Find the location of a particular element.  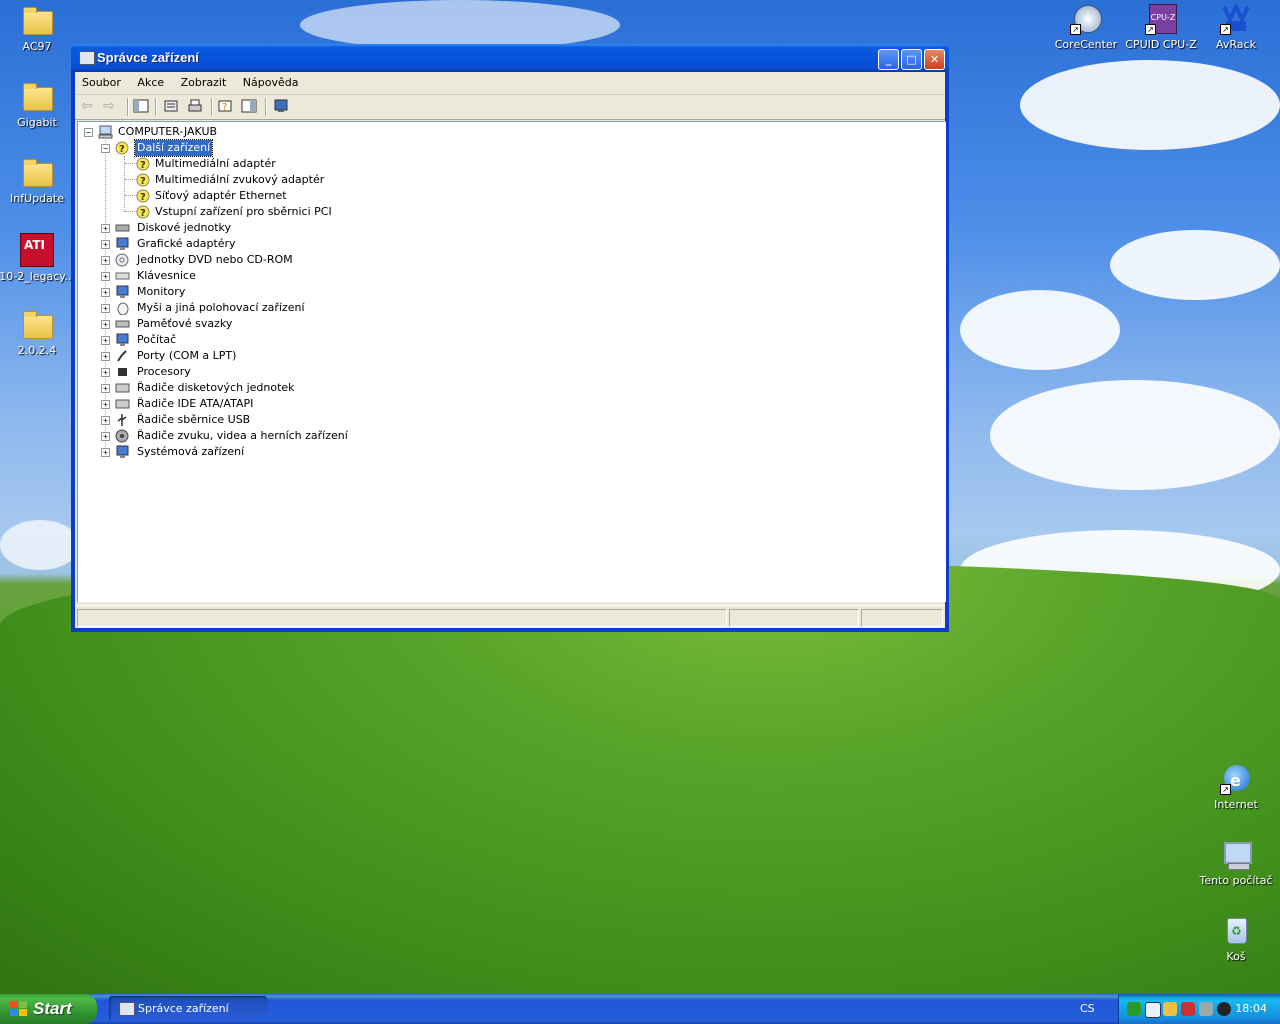

forward-icon: ⇨ is located at coordinates (112, 107).